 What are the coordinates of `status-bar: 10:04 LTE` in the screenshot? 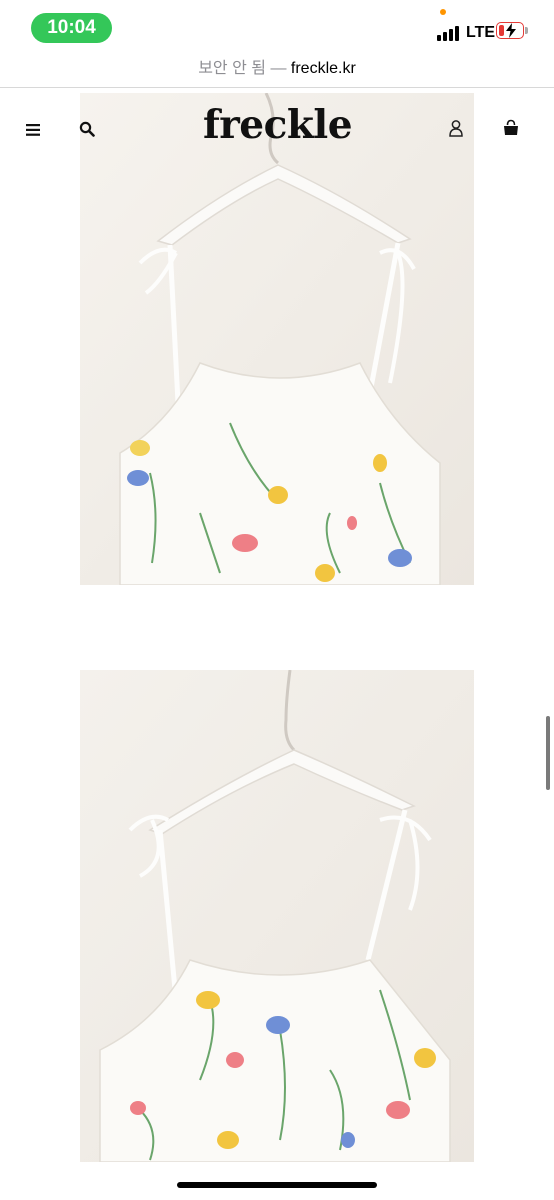 It's located at (277, 26).